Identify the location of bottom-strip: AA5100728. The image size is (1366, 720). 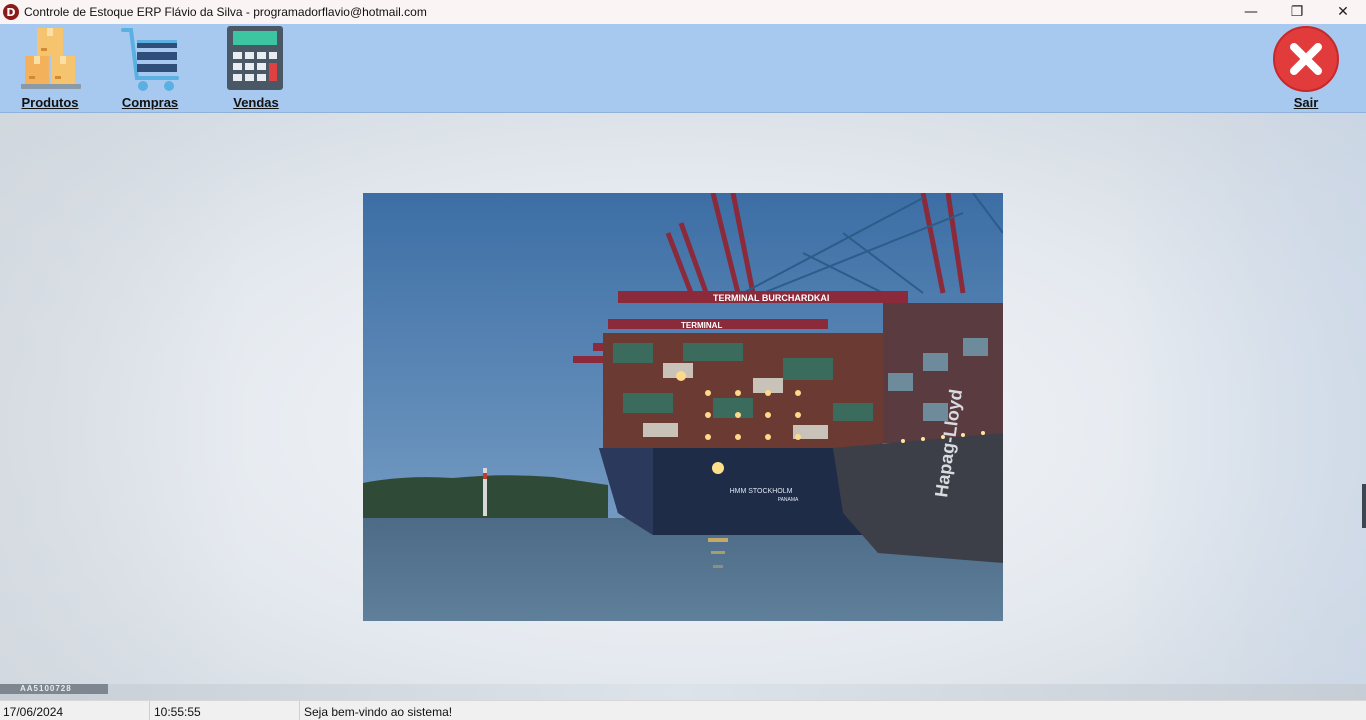
(683, 692).